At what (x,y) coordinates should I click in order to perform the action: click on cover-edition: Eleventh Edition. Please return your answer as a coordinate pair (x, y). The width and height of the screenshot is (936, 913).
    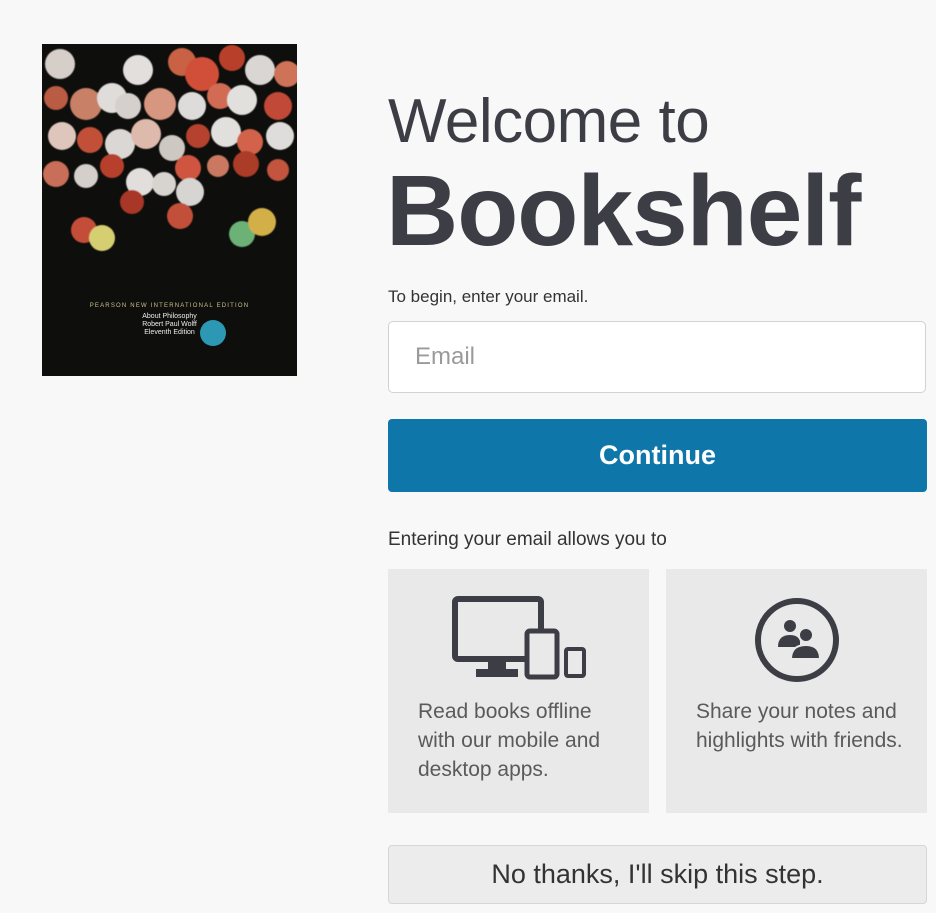
    Looking at the image, I should click on (169, 332).